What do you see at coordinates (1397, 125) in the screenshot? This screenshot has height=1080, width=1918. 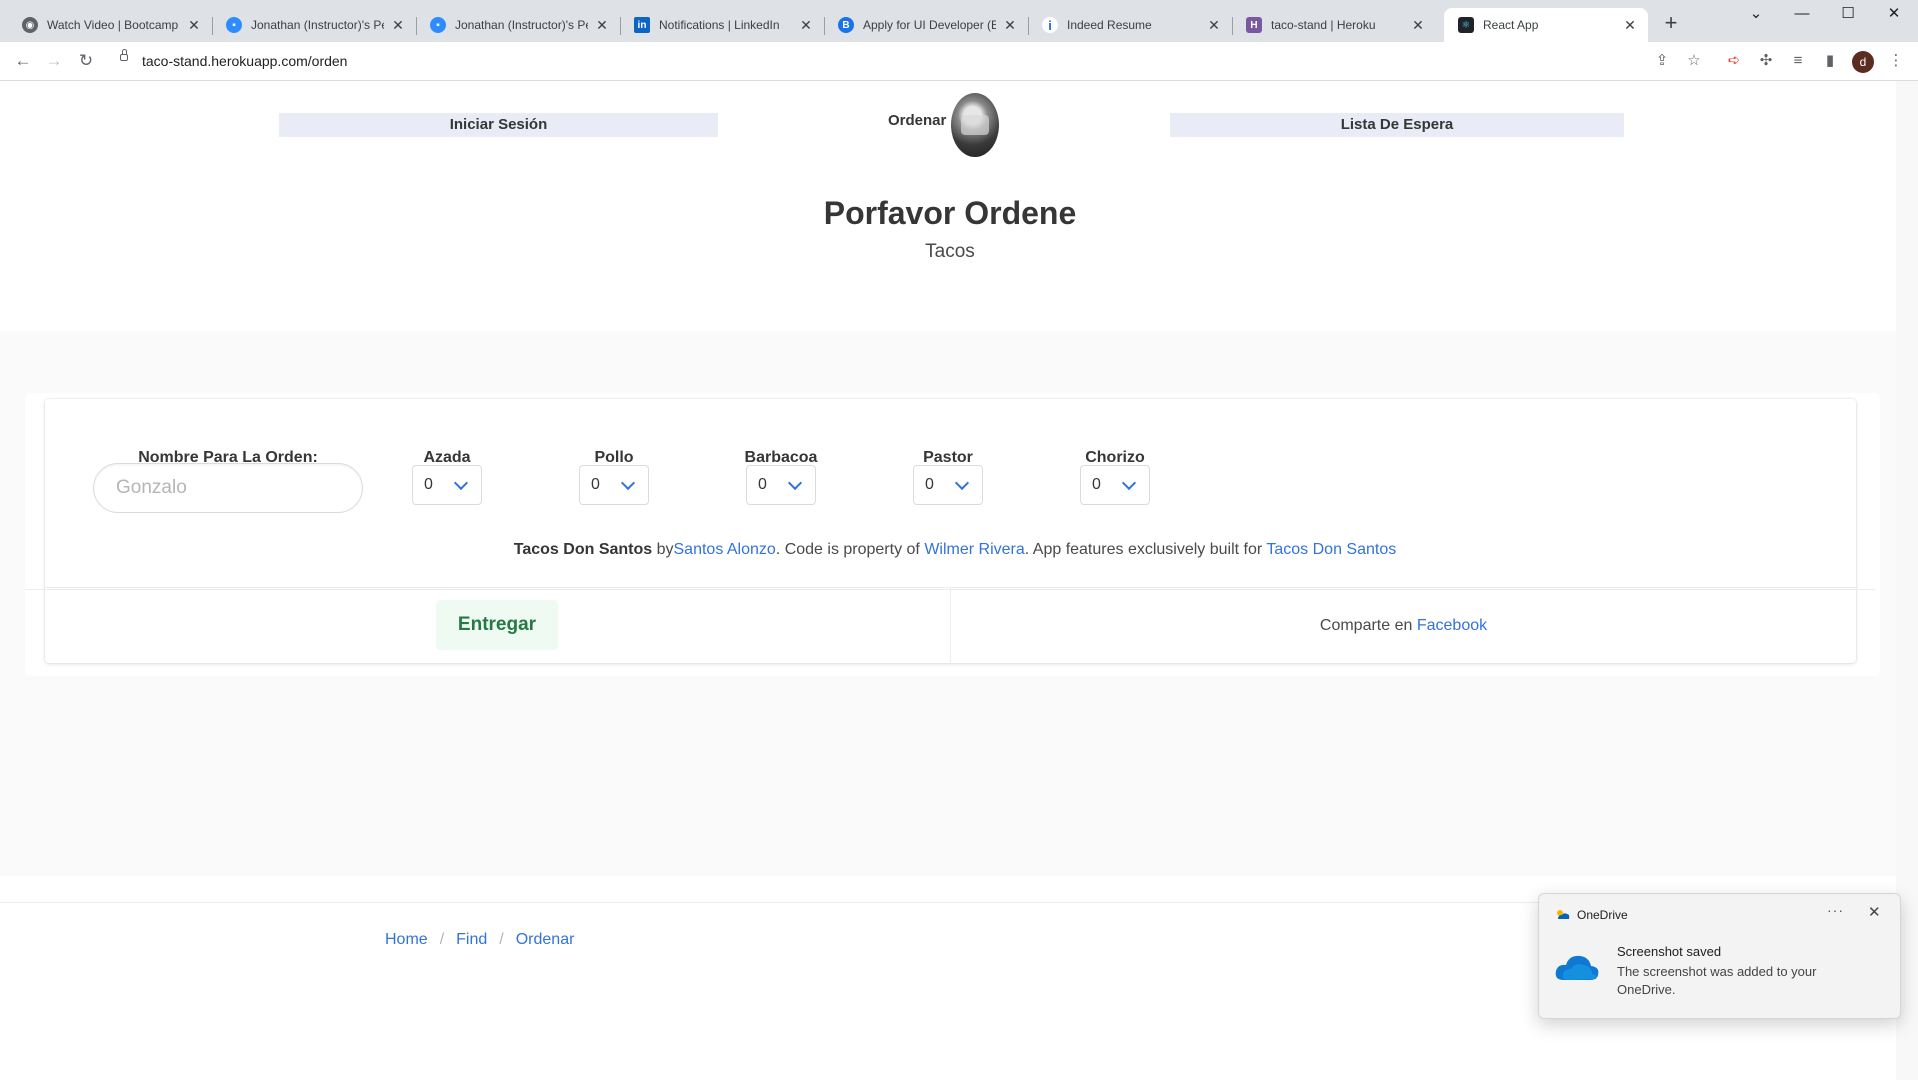 I see `nav-waitlist-link: Lista De Espera` at bounding box center [1397, 125].